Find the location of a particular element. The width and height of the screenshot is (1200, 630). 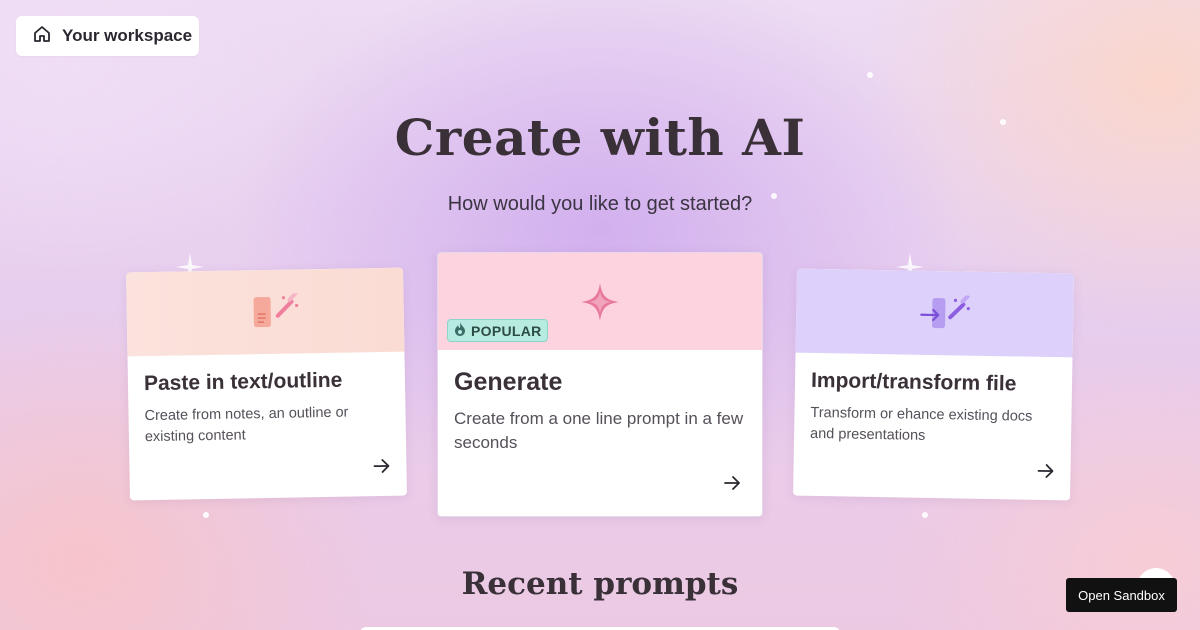

popular-badge: POPULAR is located at coordinates (497, 330).